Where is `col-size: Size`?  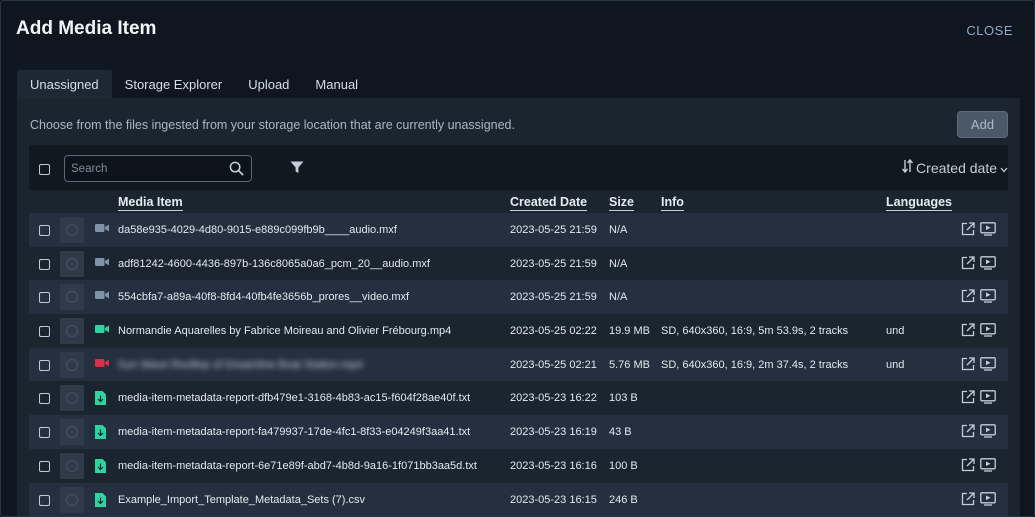 col-size: Size is located at coordinates (622, 203).